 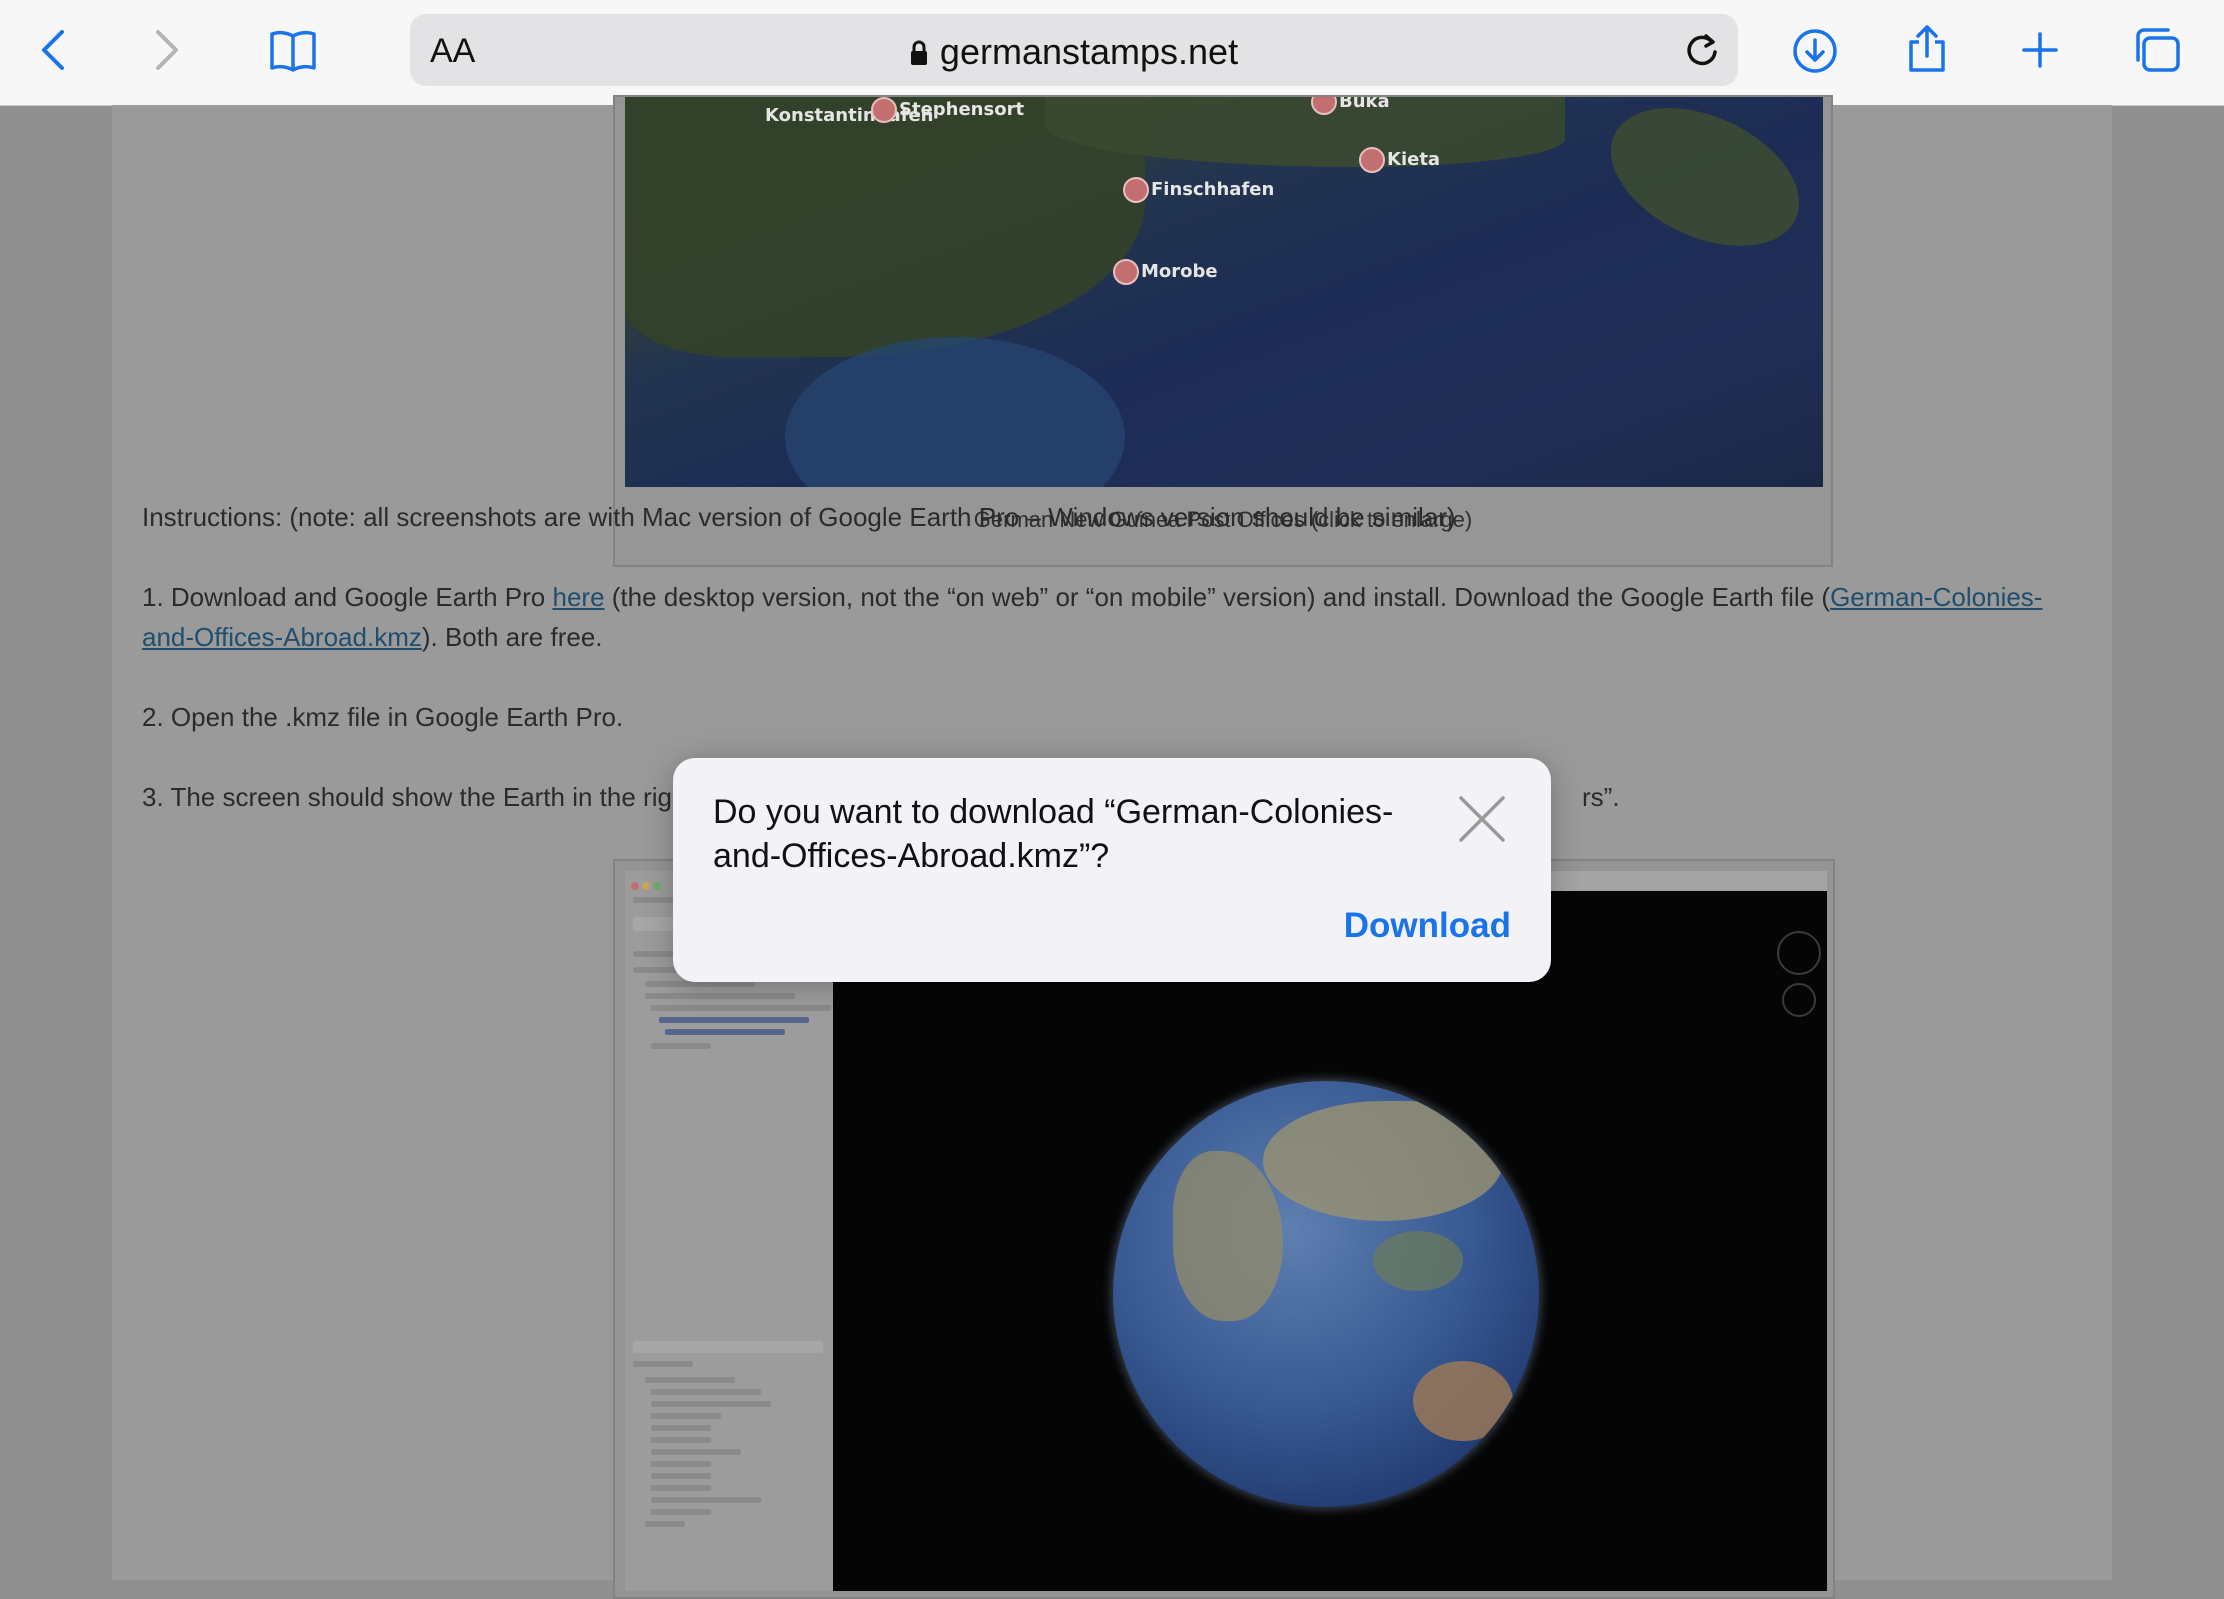 I want to click on back-icon, so click(x=53, y=50).